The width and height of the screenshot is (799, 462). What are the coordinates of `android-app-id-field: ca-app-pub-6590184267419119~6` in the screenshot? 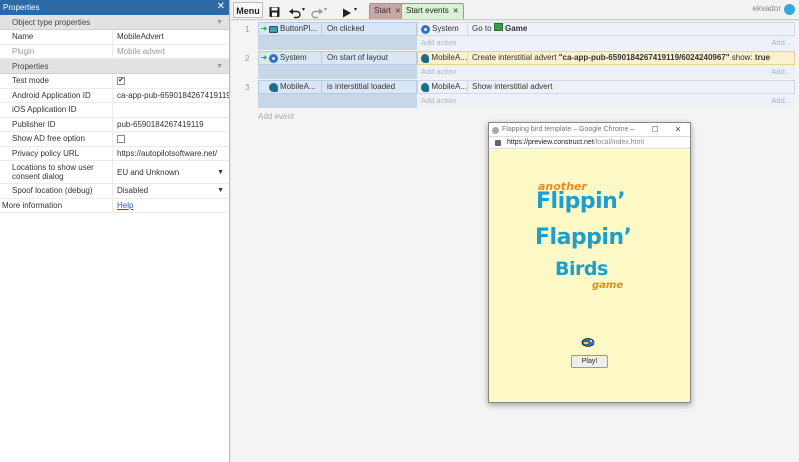 It's located at (170, 95).